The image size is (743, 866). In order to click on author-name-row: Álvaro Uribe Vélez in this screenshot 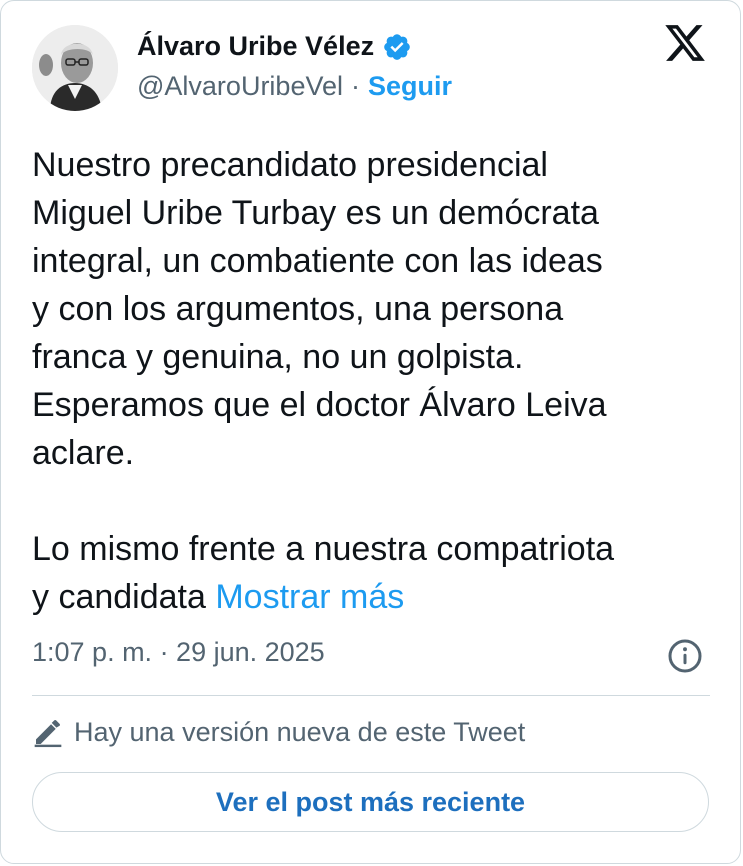, I will do `click(274, 46)`.